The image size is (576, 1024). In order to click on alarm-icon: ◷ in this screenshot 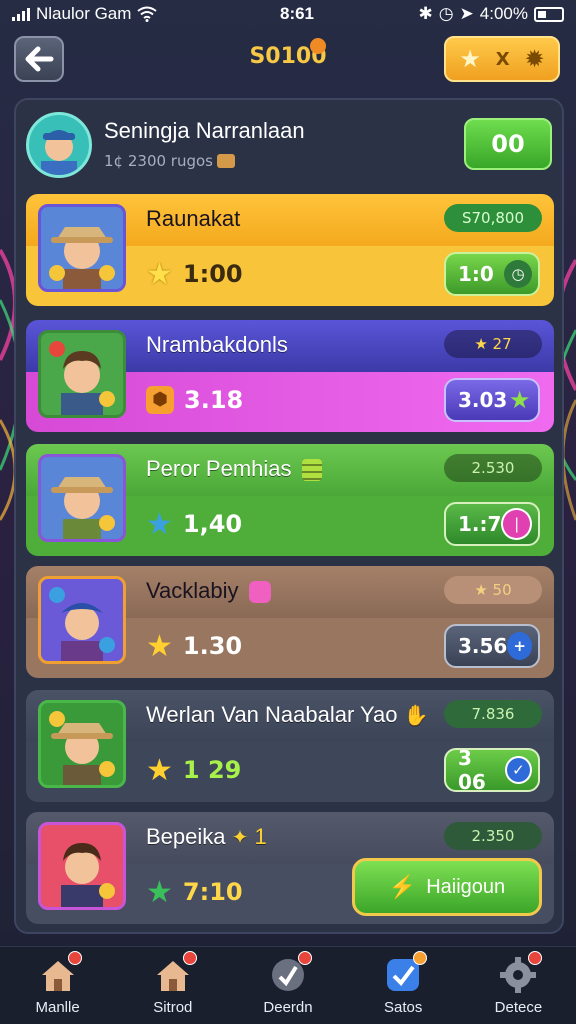, I will do `click(446, 13)`.